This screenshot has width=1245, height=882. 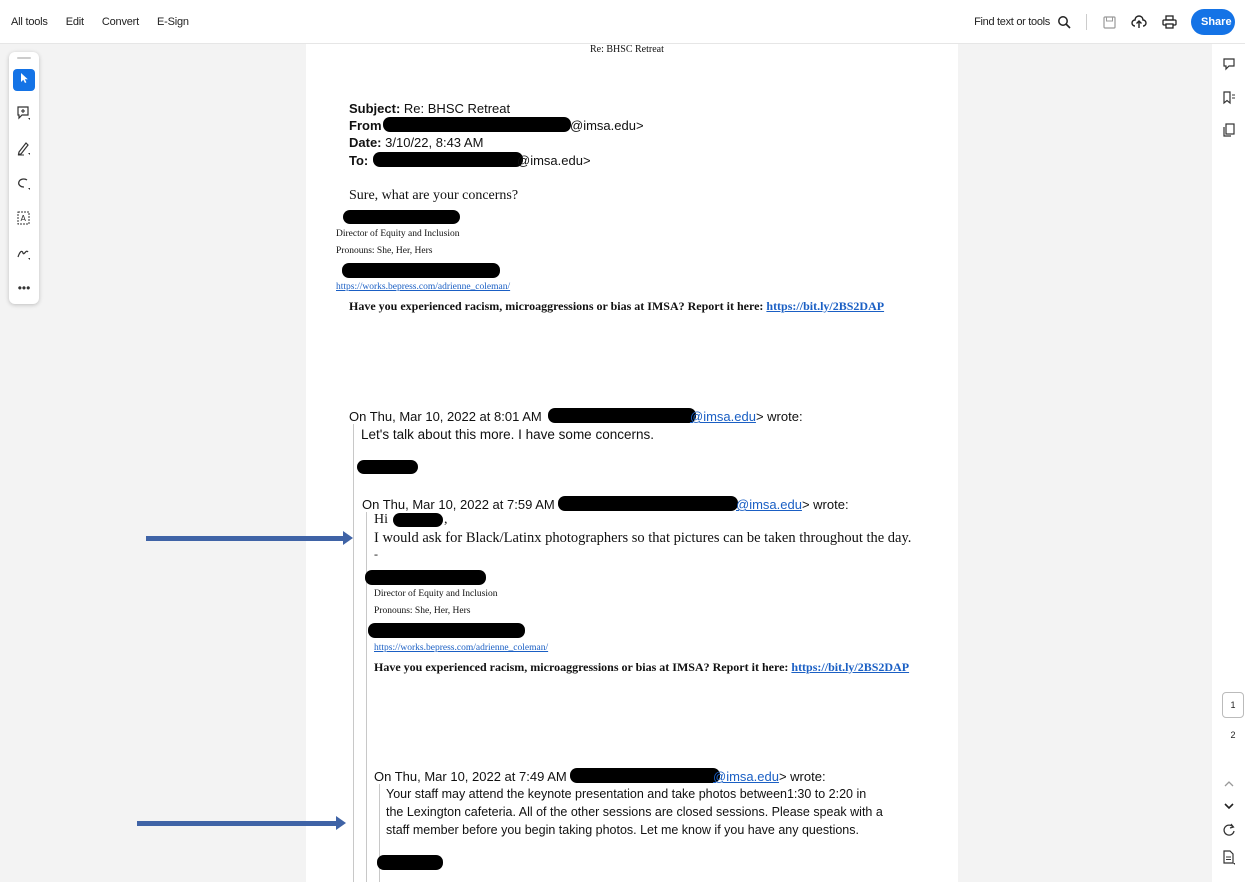 What do you see at coordinates (723, 416) in the screenshot?
I see `quote1-domain-link: @imsa.edu` at bounding box center [723, 416].